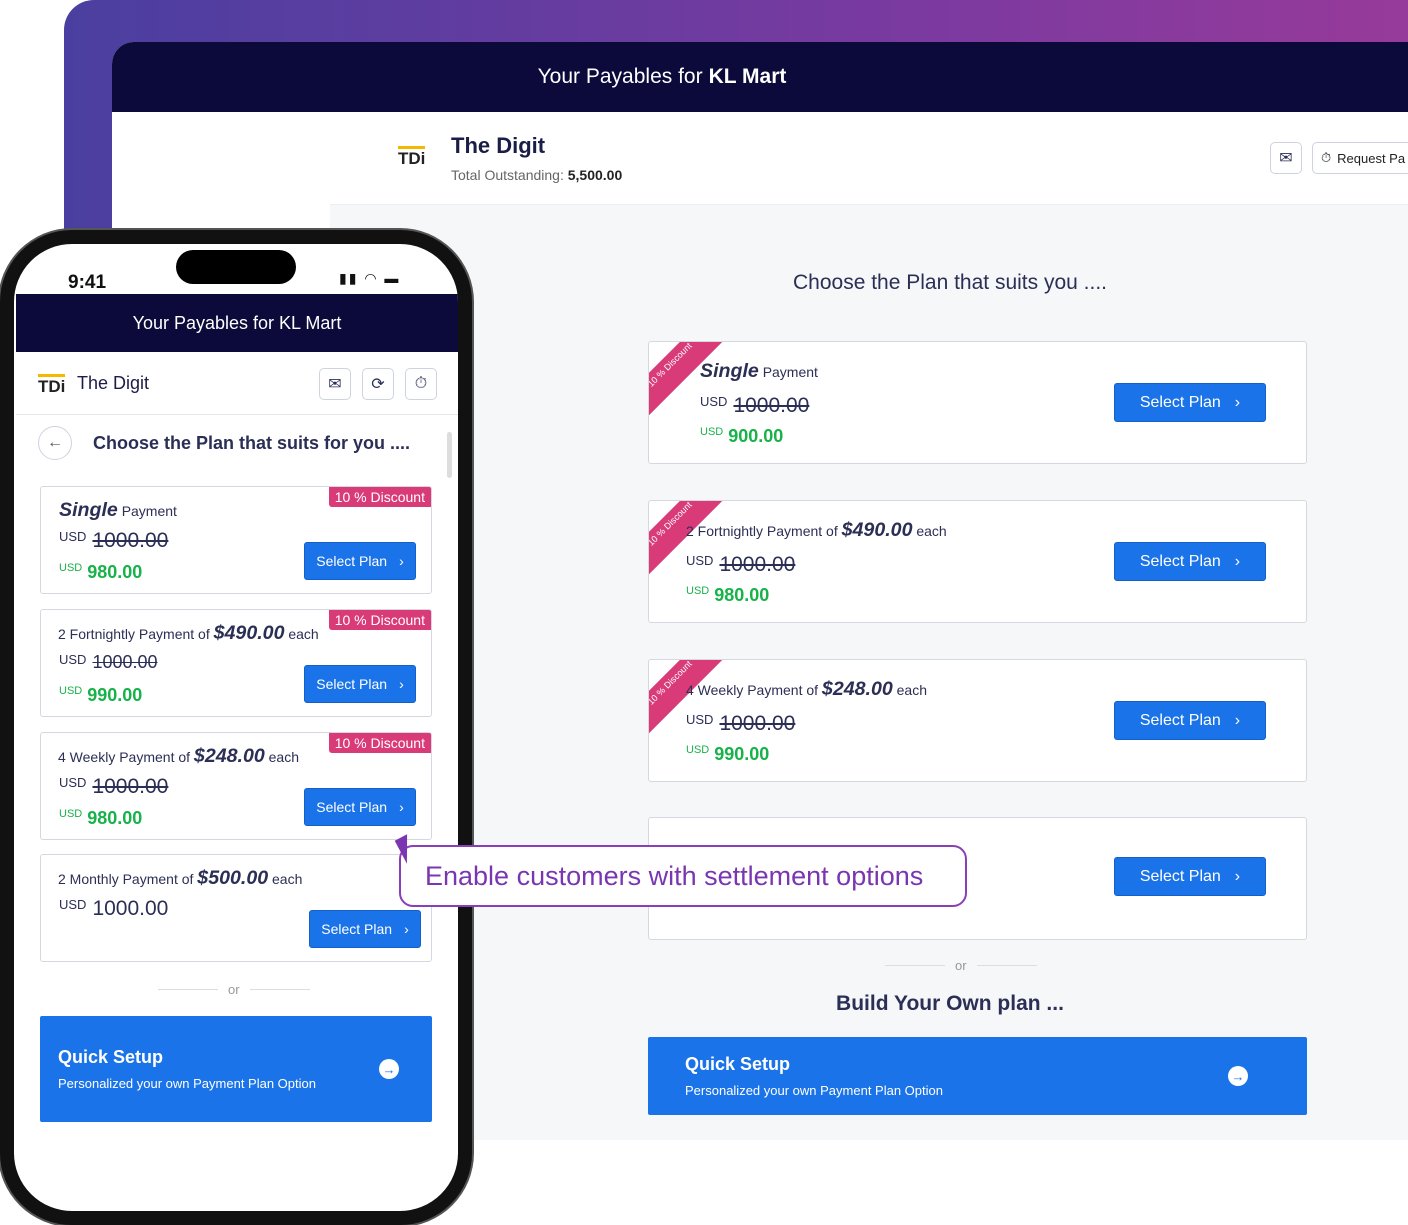 This screenshot has width=1408, height=1225. What do you see at coordinates (742, 436) in the screenshot?
I see `discounted-price: USD 900.00` at bounding box center [742, 436].